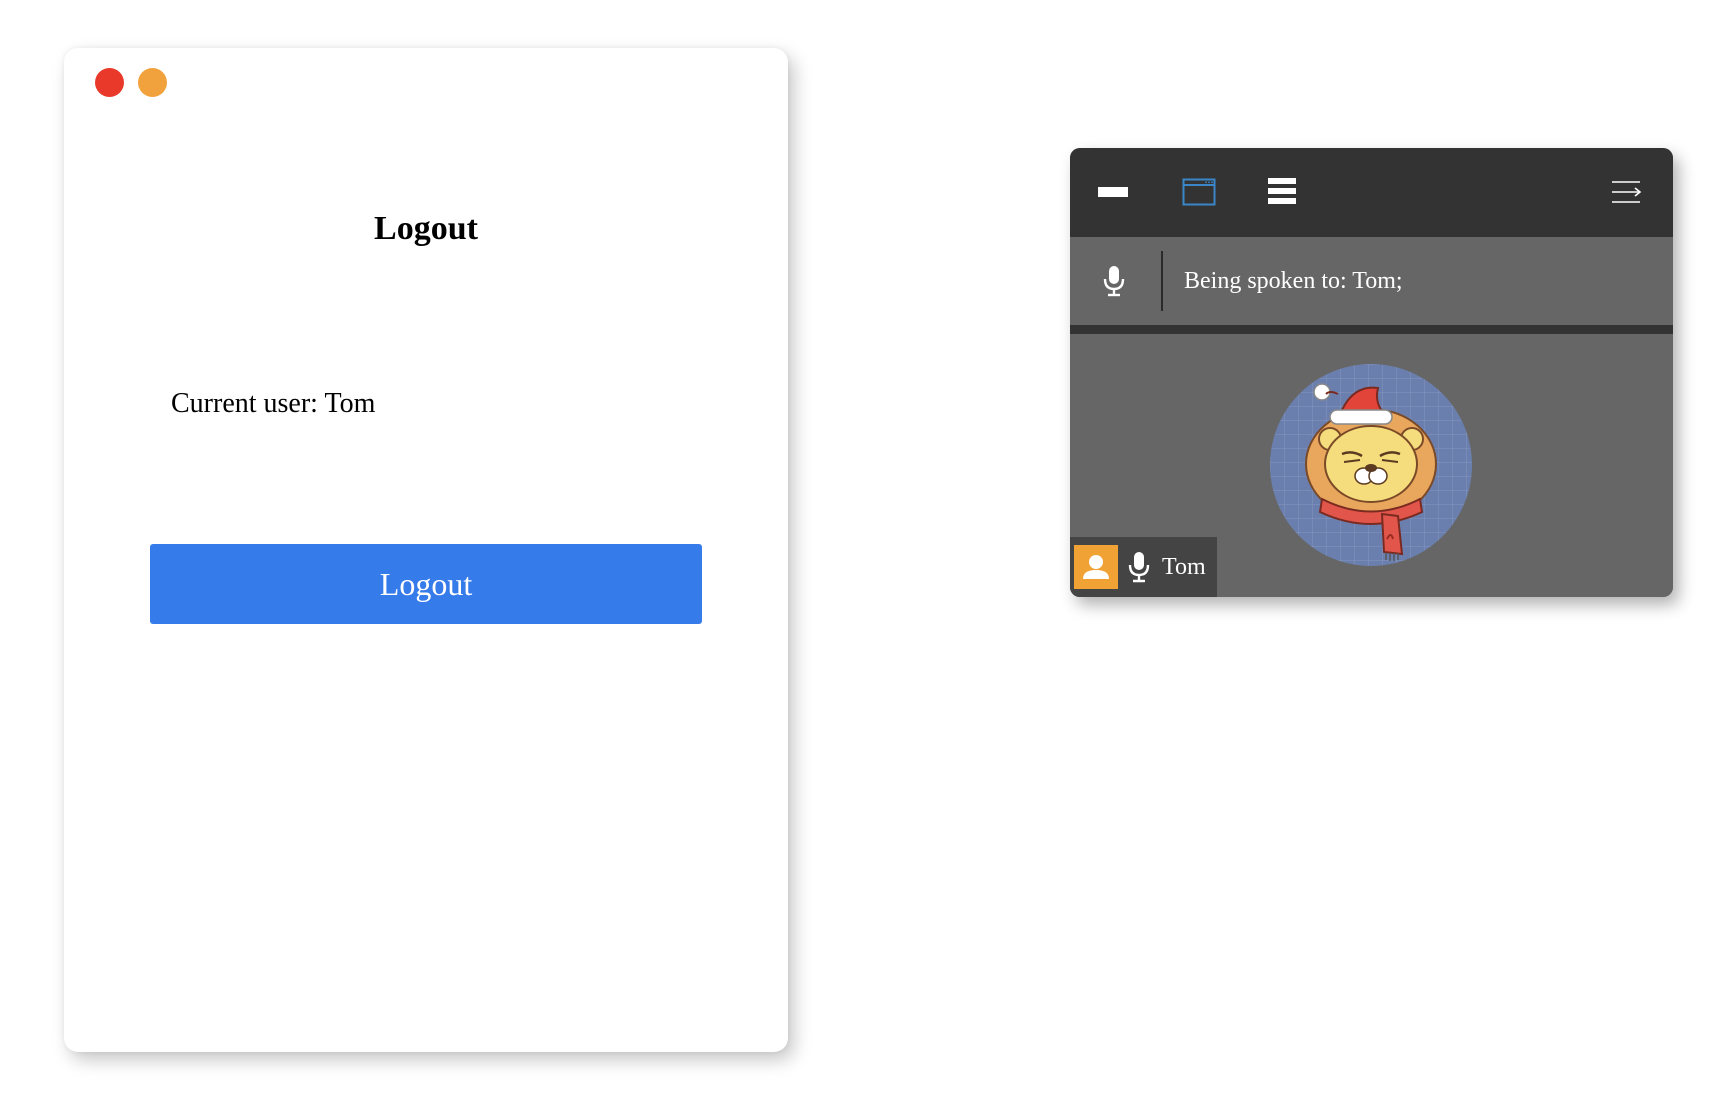  I want to click on minimize-bar-icon, so click(1113, 192).